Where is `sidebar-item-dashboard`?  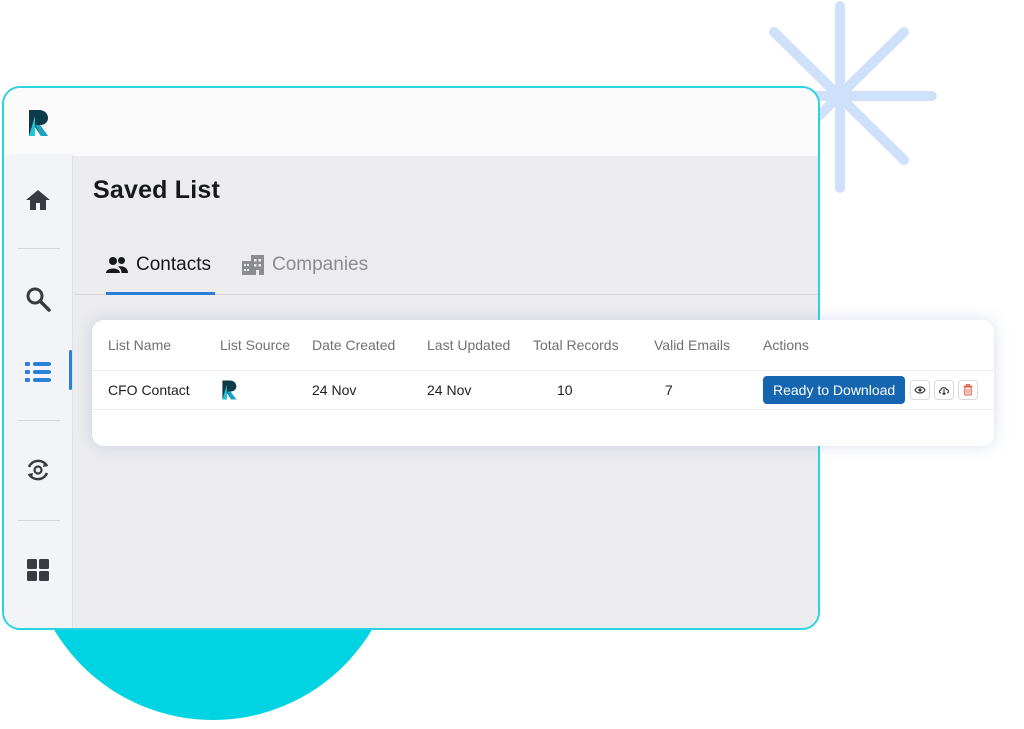
sidebar-item-dashboard is located at coordinates (38, 570).